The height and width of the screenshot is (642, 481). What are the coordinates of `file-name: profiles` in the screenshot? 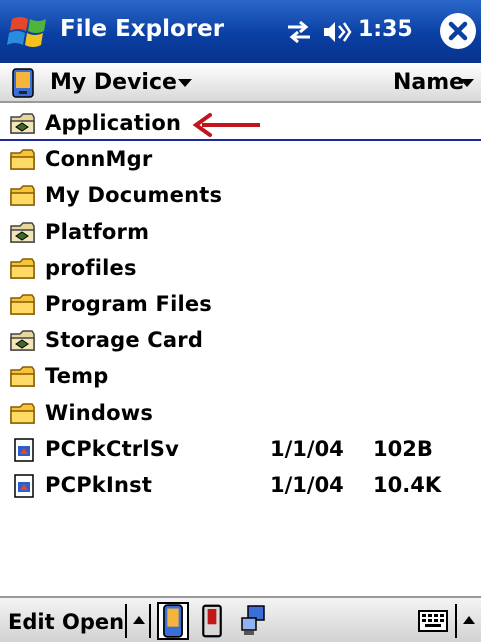 It's located at (91, 267).